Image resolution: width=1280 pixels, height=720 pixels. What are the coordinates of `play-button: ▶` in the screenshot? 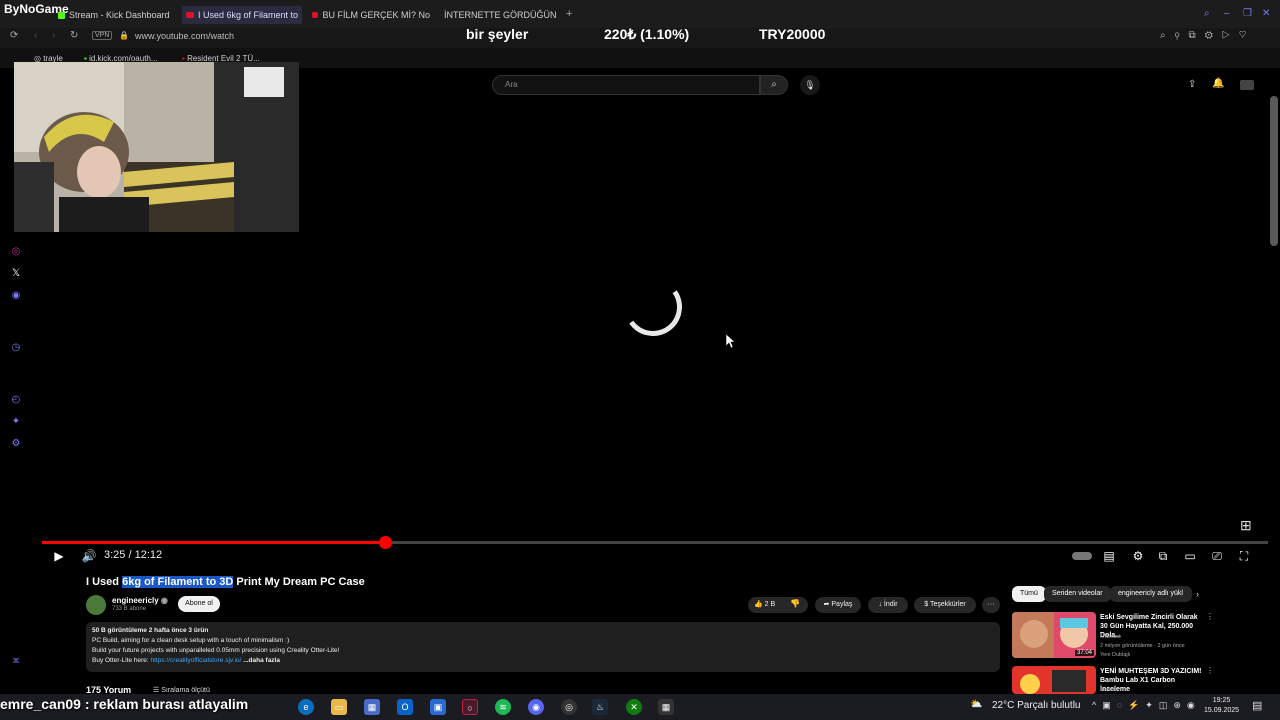 It's located at (59, 556).